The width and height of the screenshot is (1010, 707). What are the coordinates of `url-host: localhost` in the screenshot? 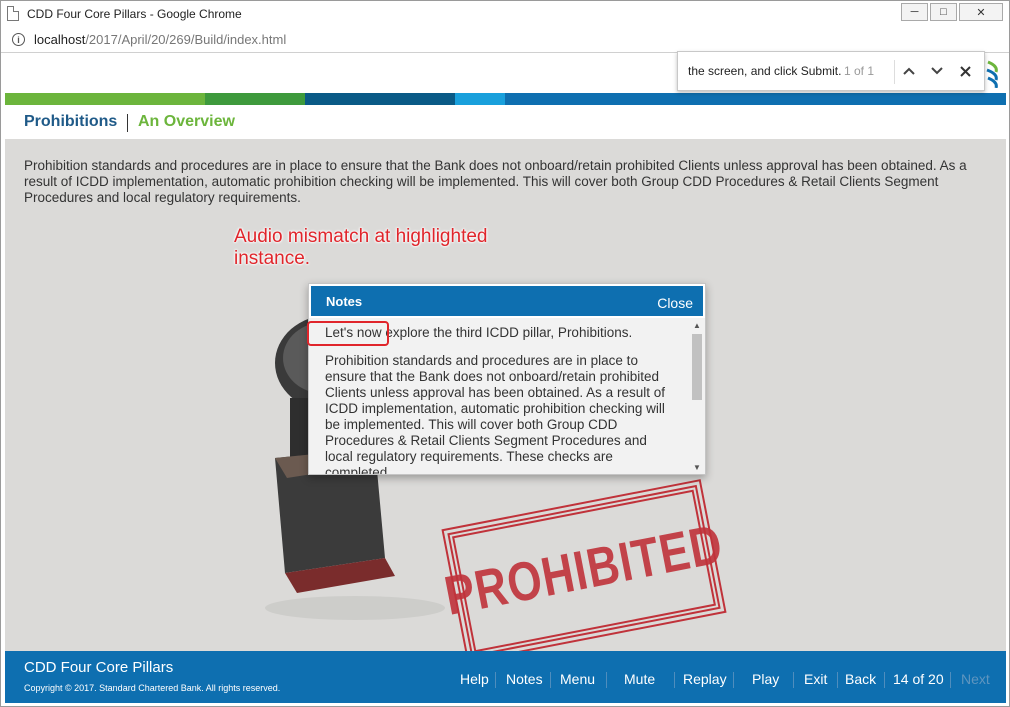 It's located at (60, 39).